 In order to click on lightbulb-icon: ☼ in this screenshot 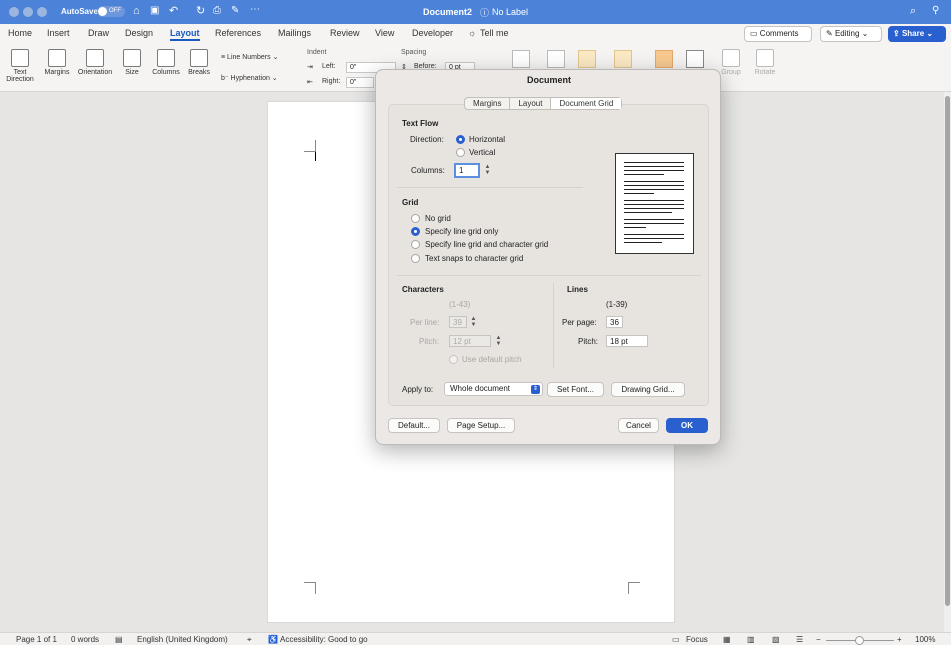, I will do `click(472, 33)`.